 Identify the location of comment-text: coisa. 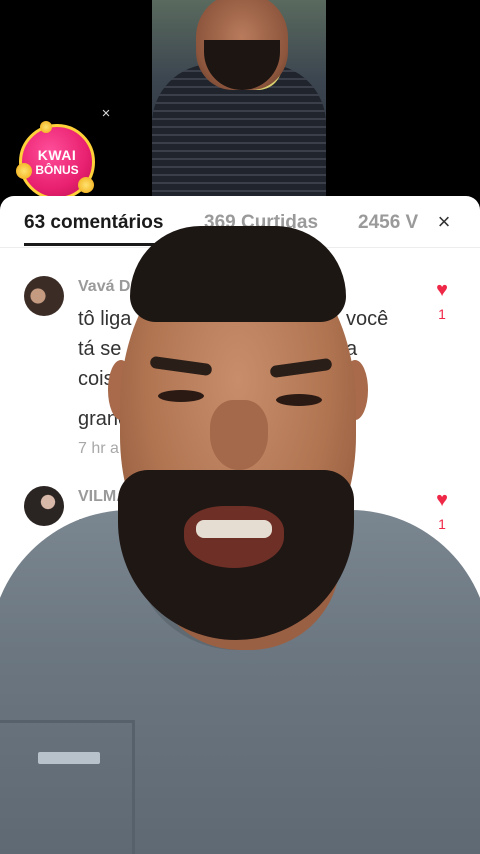
(101, 379).